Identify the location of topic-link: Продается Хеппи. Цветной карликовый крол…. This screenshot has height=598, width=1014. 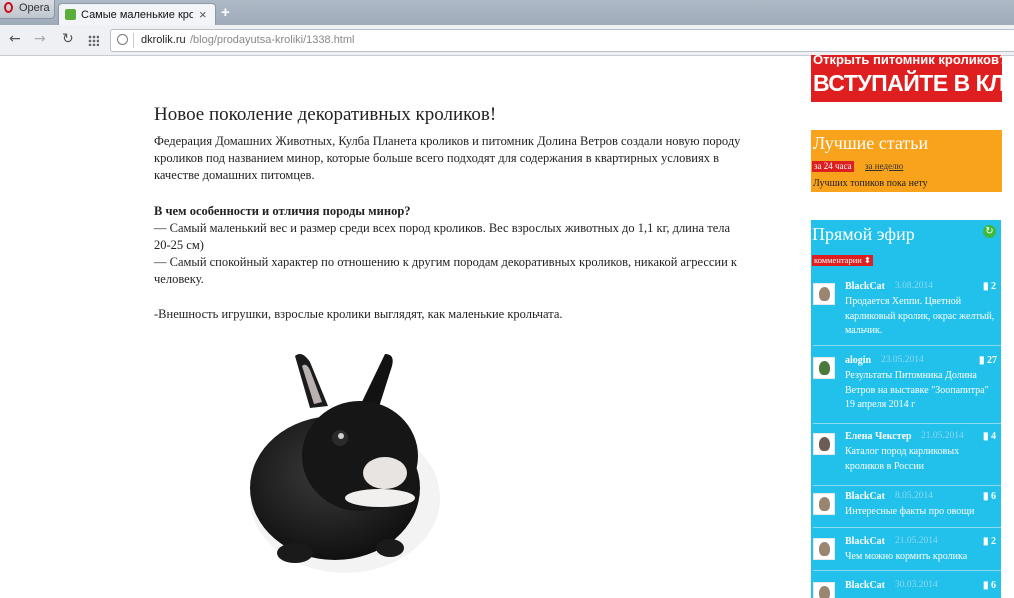
(922, 317).